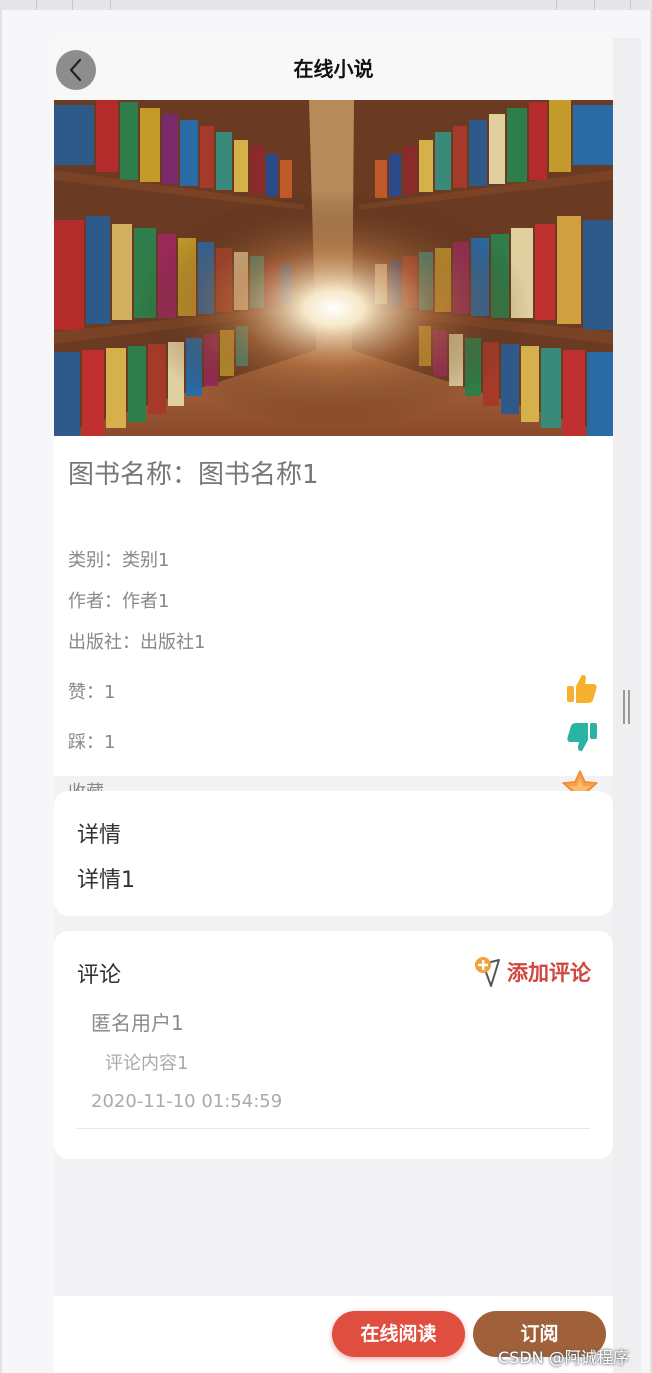 This screenshot has width=652, height=1373. What do you see at coordinates (92, 692) in the screenshot?
I see `likes-count: 赞：1` at bounding box center [92, 692].